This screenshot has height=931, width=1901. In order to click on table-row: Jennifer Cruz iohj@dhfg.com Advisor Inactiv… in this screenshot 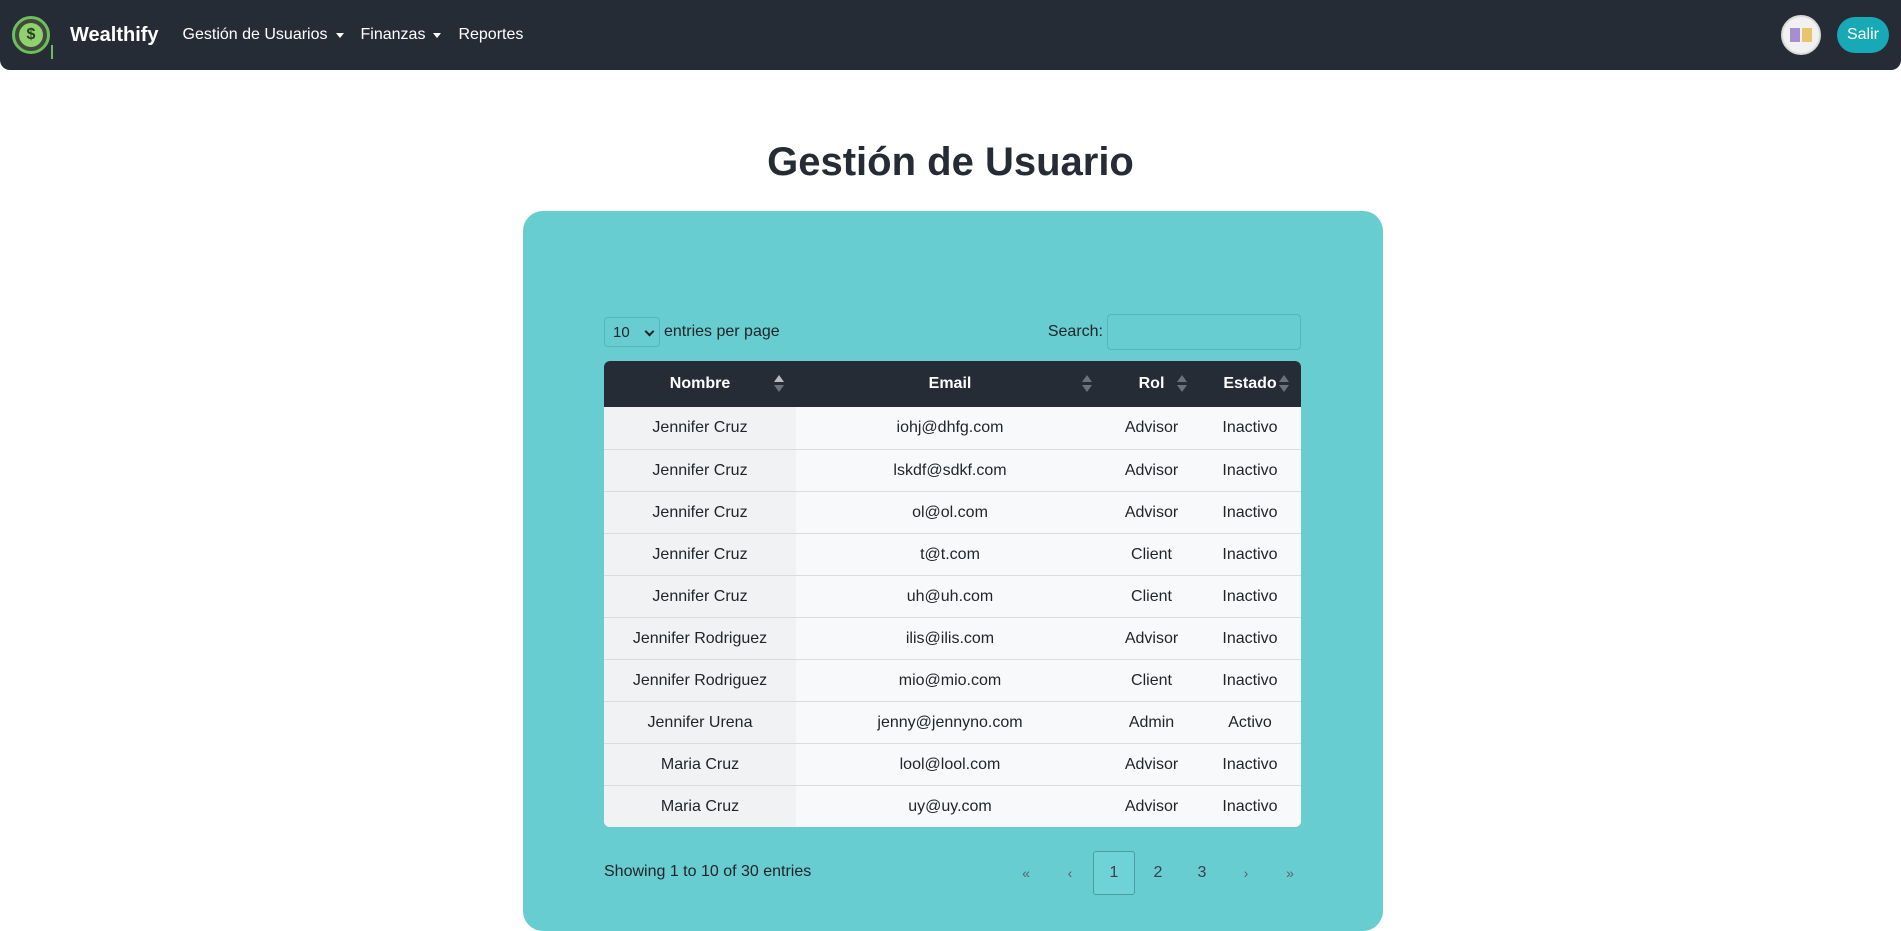, I will do `click(952, 428)`.